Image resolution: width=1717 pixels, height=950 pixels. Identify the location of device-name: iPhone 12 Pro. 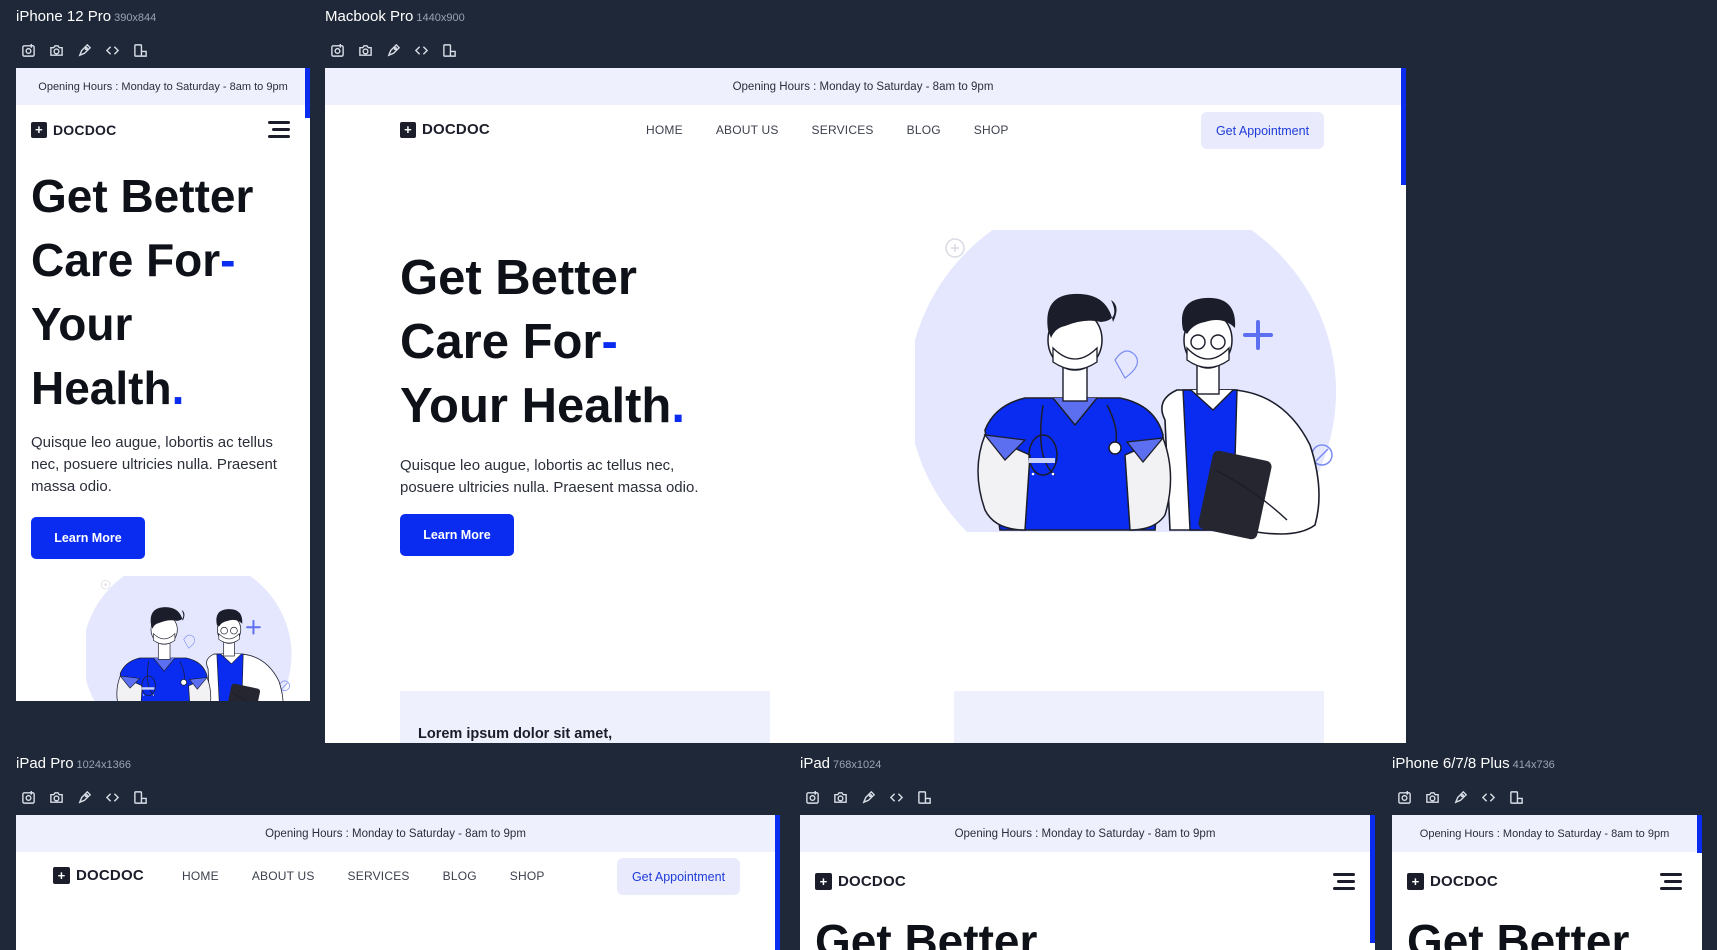
(64, 16).